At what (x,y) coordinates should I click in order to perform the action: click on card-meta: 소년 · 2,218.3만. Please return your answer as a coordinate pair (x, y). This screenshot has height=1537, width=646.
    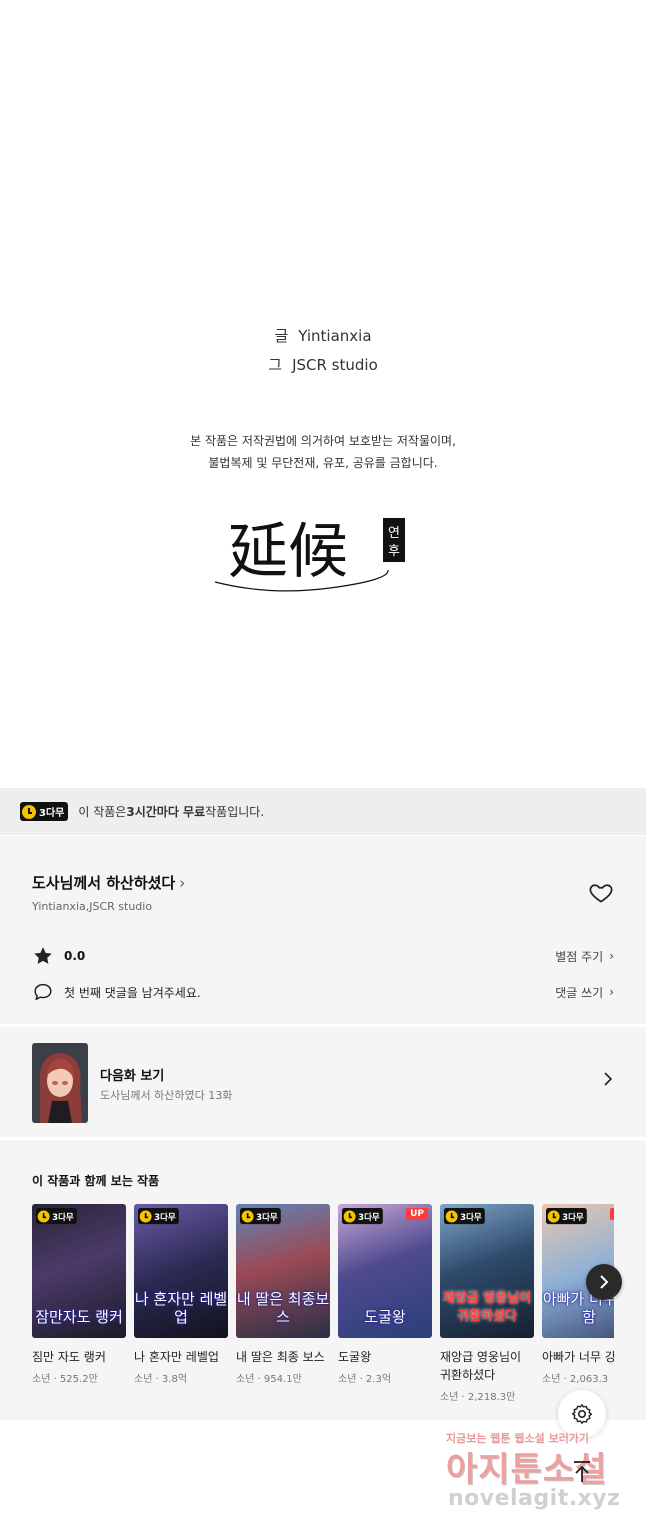
    Looking at the image, I should click on (478, 1397).